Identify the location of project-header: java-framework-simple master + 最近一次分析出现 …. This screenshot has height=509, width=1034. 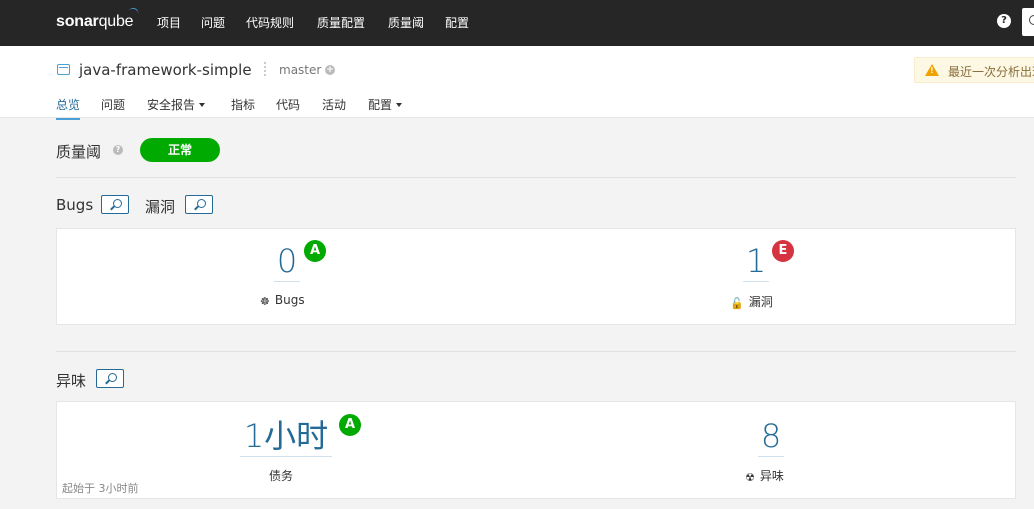
(517, 83).